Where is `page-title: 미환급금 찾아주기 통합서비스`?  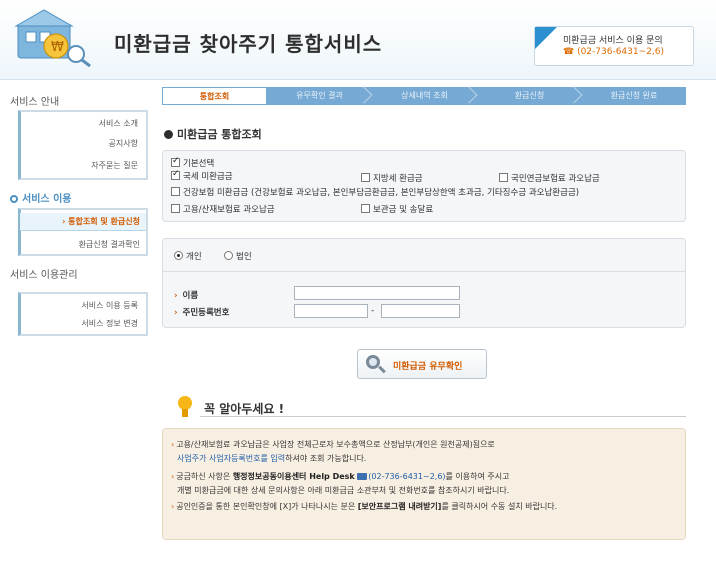
page-title: 미환급금 찾아주기 통합서비스 is located at coordinates (248, 44).